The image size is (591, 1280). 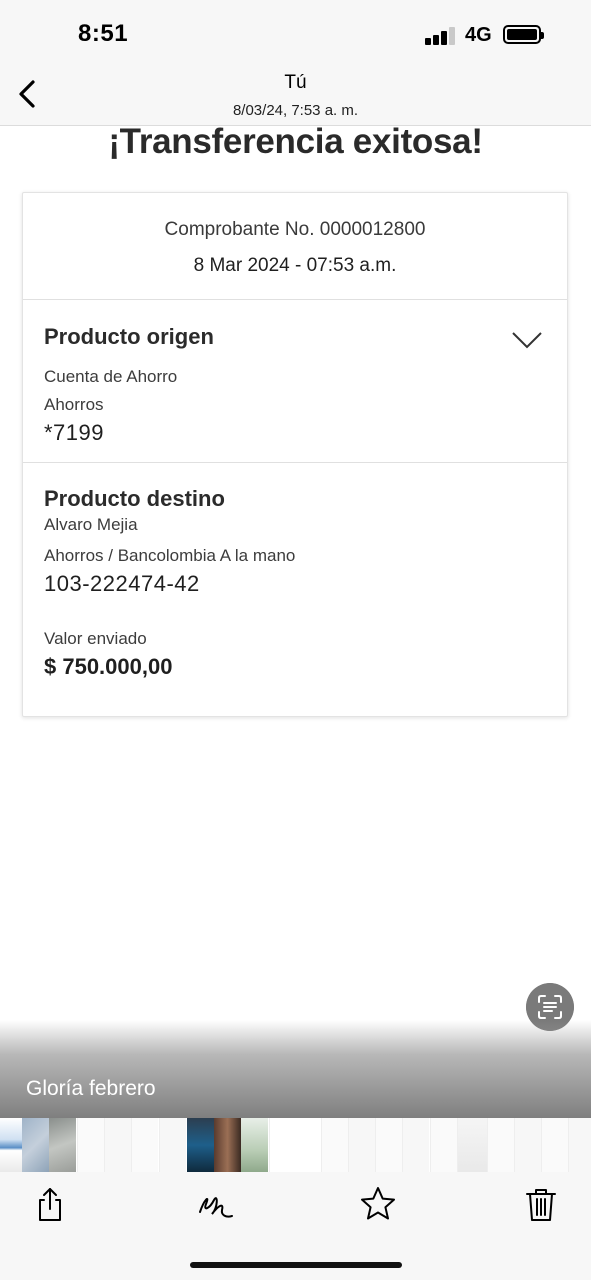 What do you see at coordinates (74, 432) in the screenshot?
I see `origin-account-number: *7199` at bounding box center [74, 432].